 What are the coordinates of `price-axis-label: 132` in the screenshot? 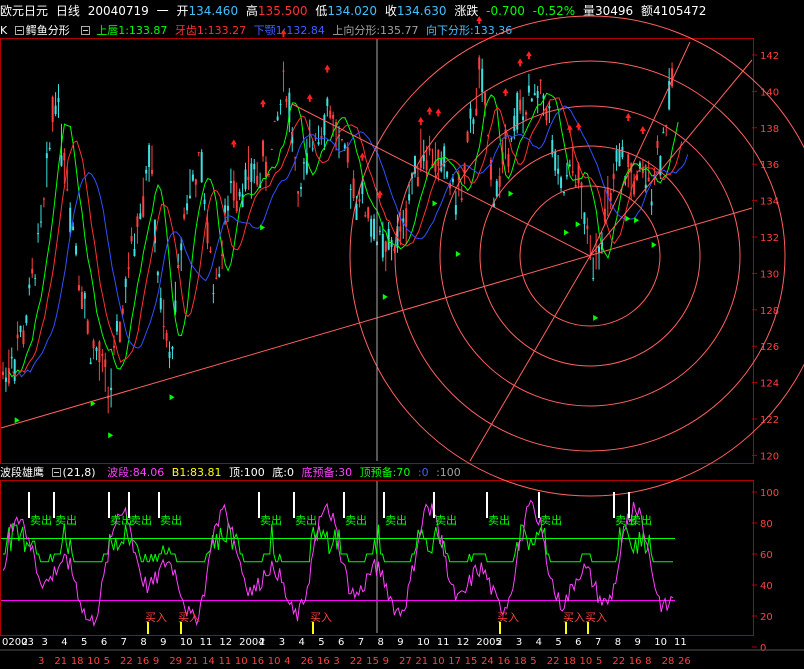 It's located at (769, 238).